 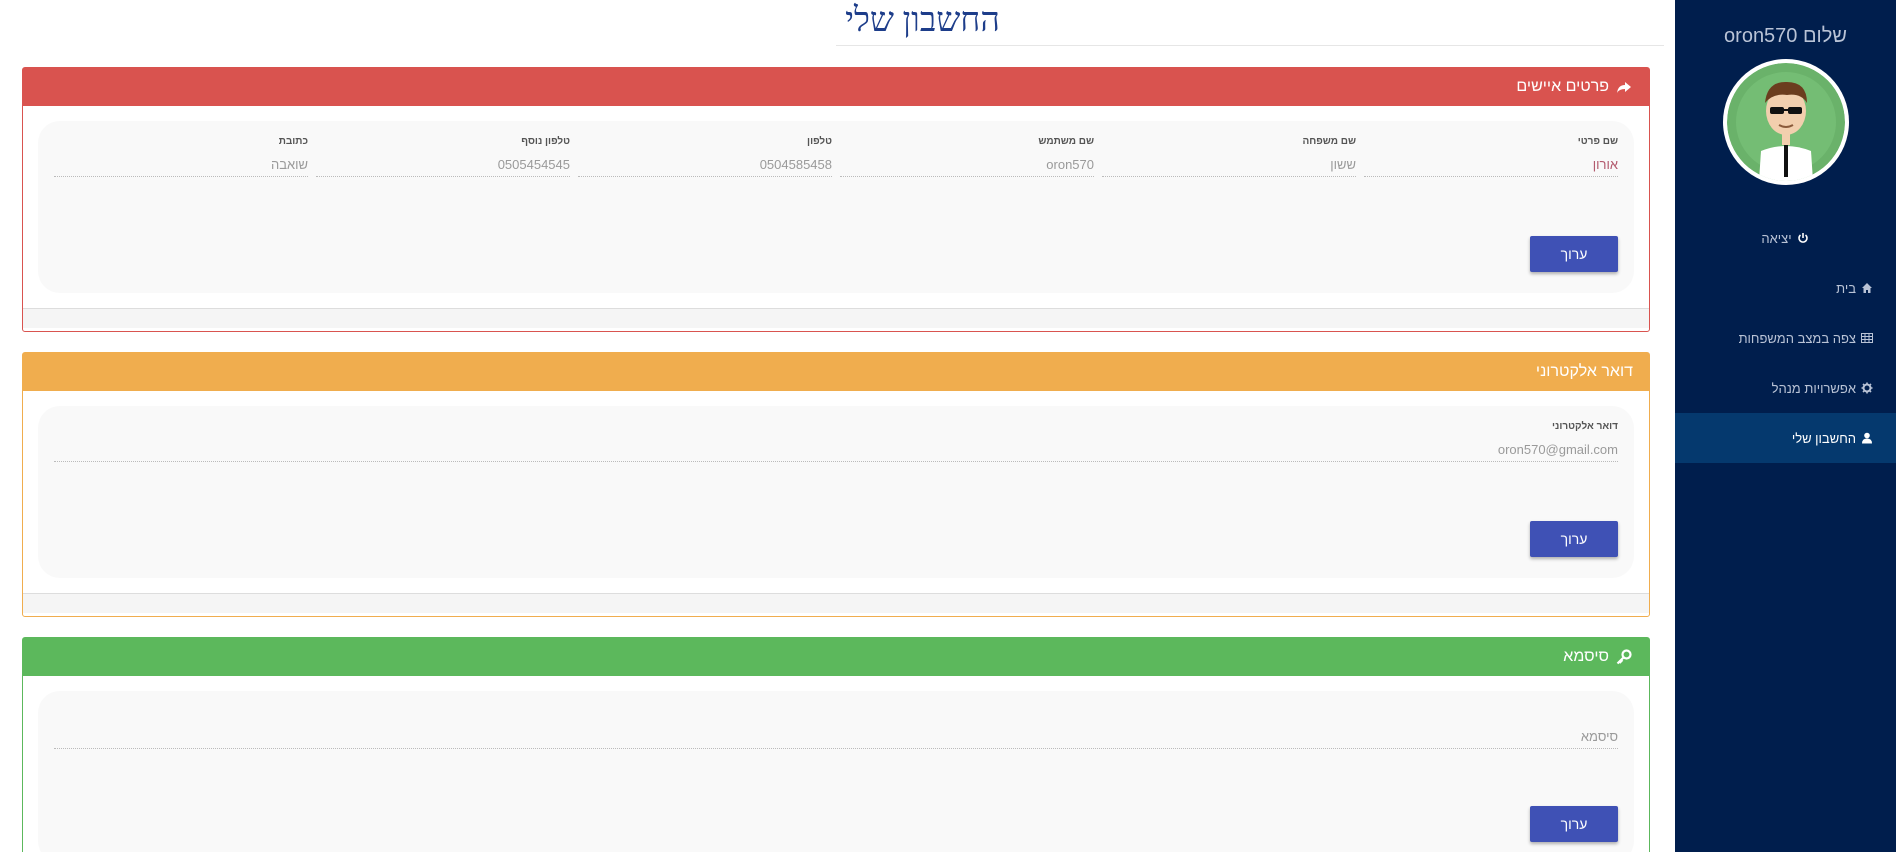 What do you see at coordinates (1597, 141) in the screenshot?
I see `field-label: שם פרטי` at bounding box center [1597, 141].